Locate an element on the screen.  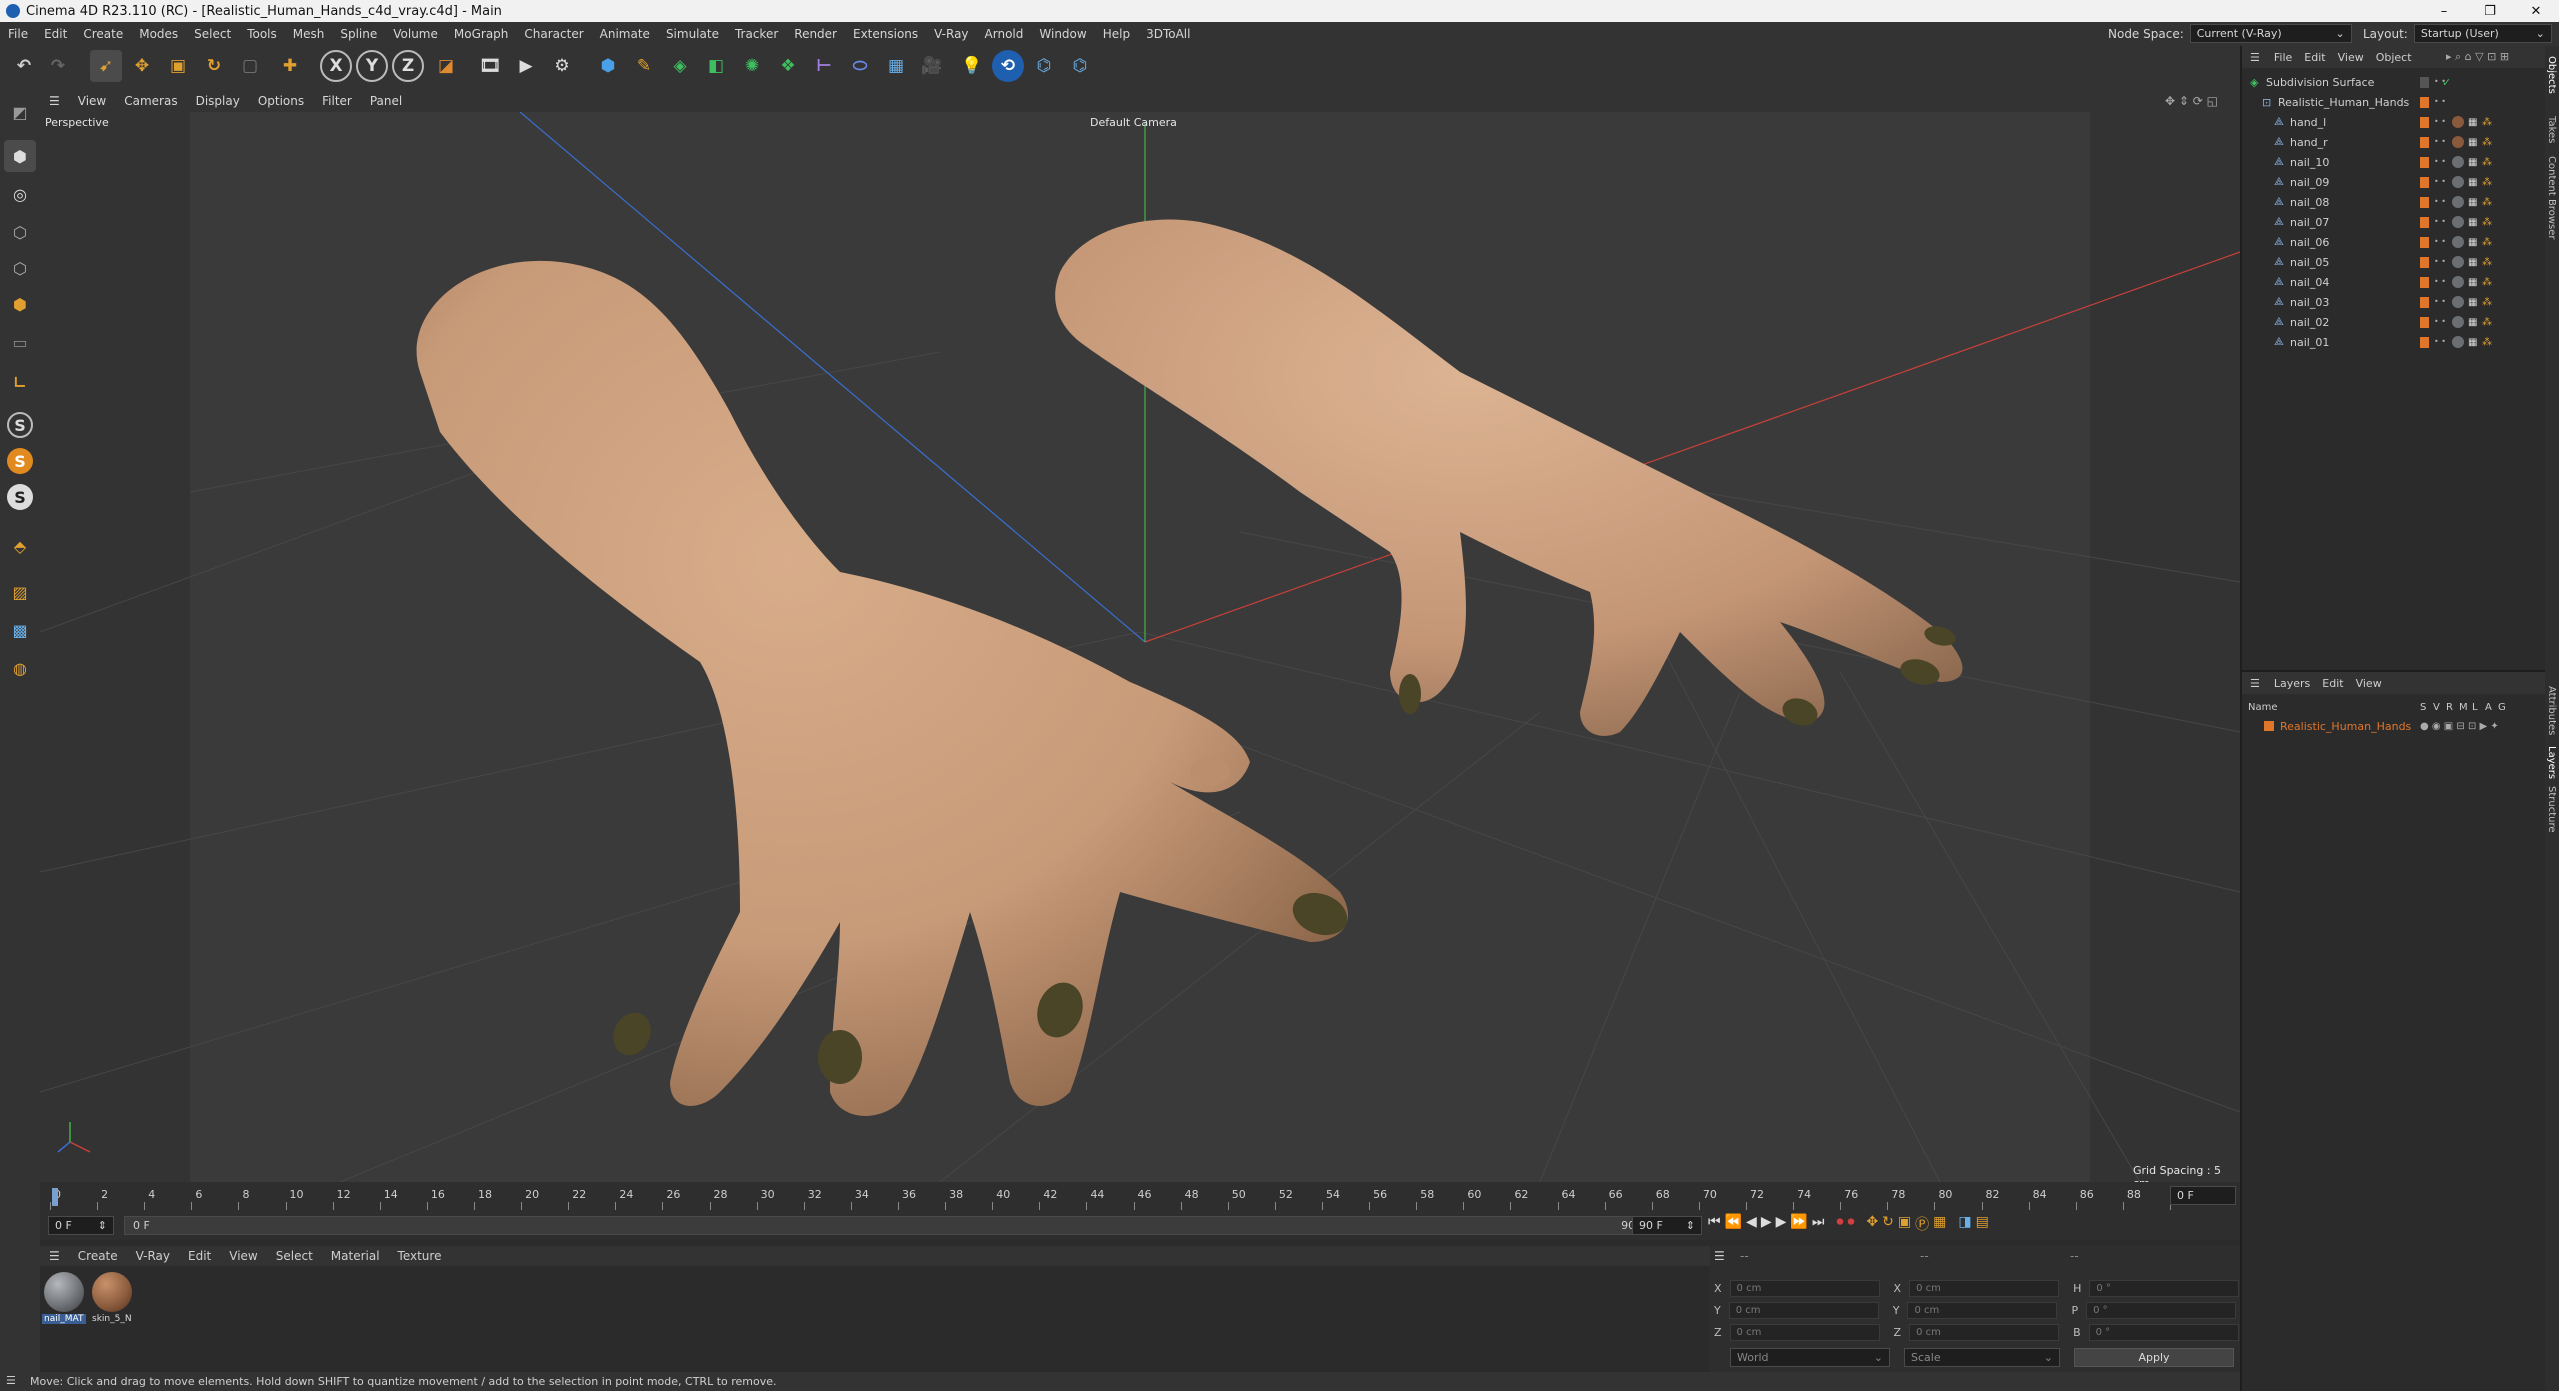
apply-button: Apply is located at coordinates (2154, 1357).